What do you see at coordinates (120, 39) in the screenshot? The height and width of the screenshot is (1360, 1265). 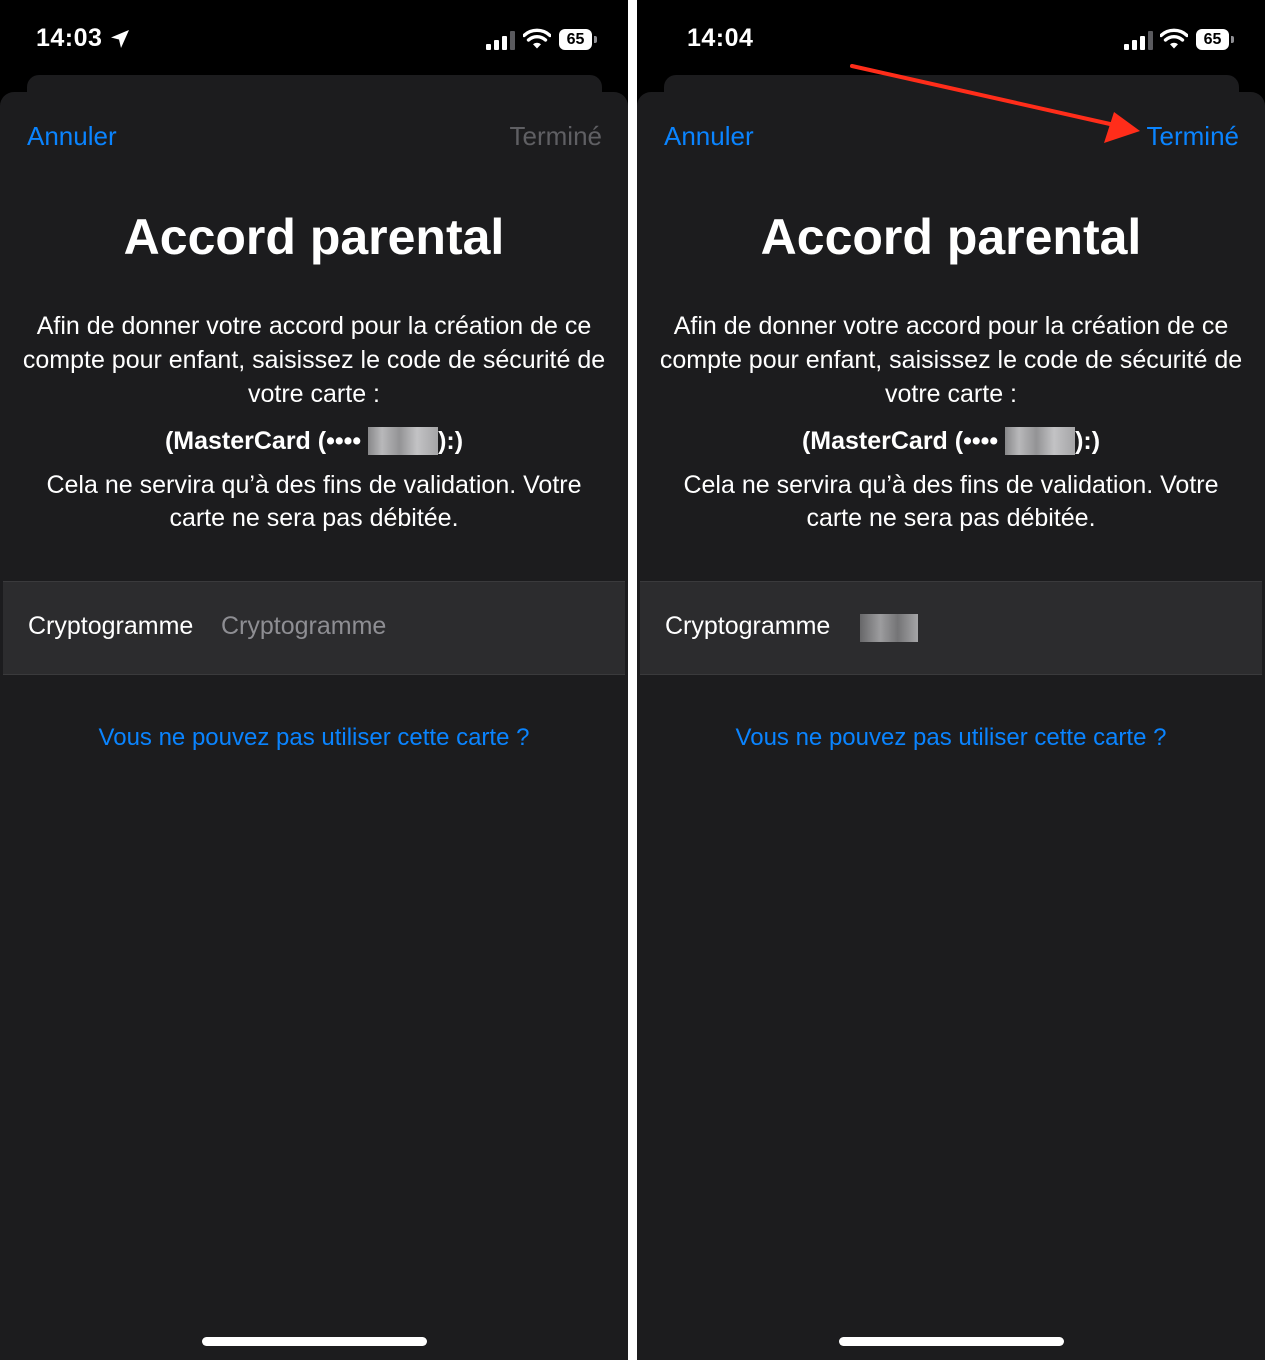 I see `location-arrow-icon` at bounding box center [120, 39].